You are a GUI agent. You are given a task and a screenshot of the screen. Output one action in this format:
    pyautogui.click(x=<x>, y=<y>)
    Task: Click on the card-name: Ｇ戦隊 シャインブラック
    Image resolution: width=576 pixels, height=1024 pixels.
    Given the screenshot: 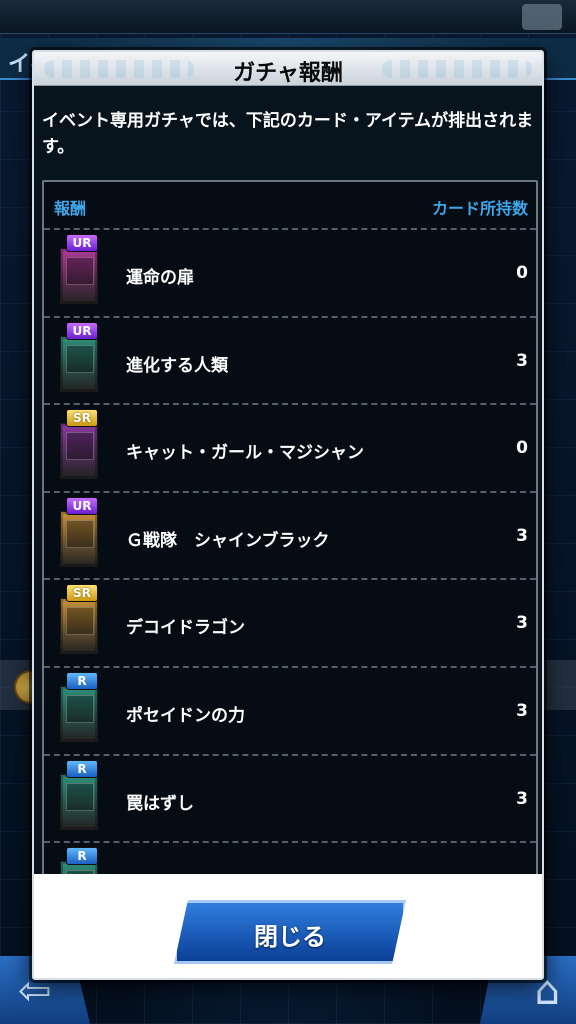 What is the action you would take?
    pyautogui.click(x=228, y=540)
    